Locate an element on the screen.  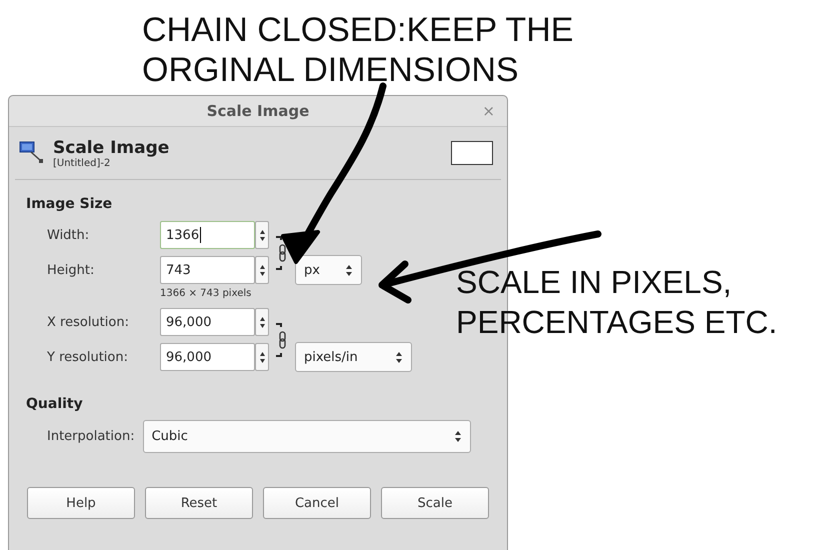
annotation-text: PERCENTAGES ETC. is located at coordinates (617, 322).